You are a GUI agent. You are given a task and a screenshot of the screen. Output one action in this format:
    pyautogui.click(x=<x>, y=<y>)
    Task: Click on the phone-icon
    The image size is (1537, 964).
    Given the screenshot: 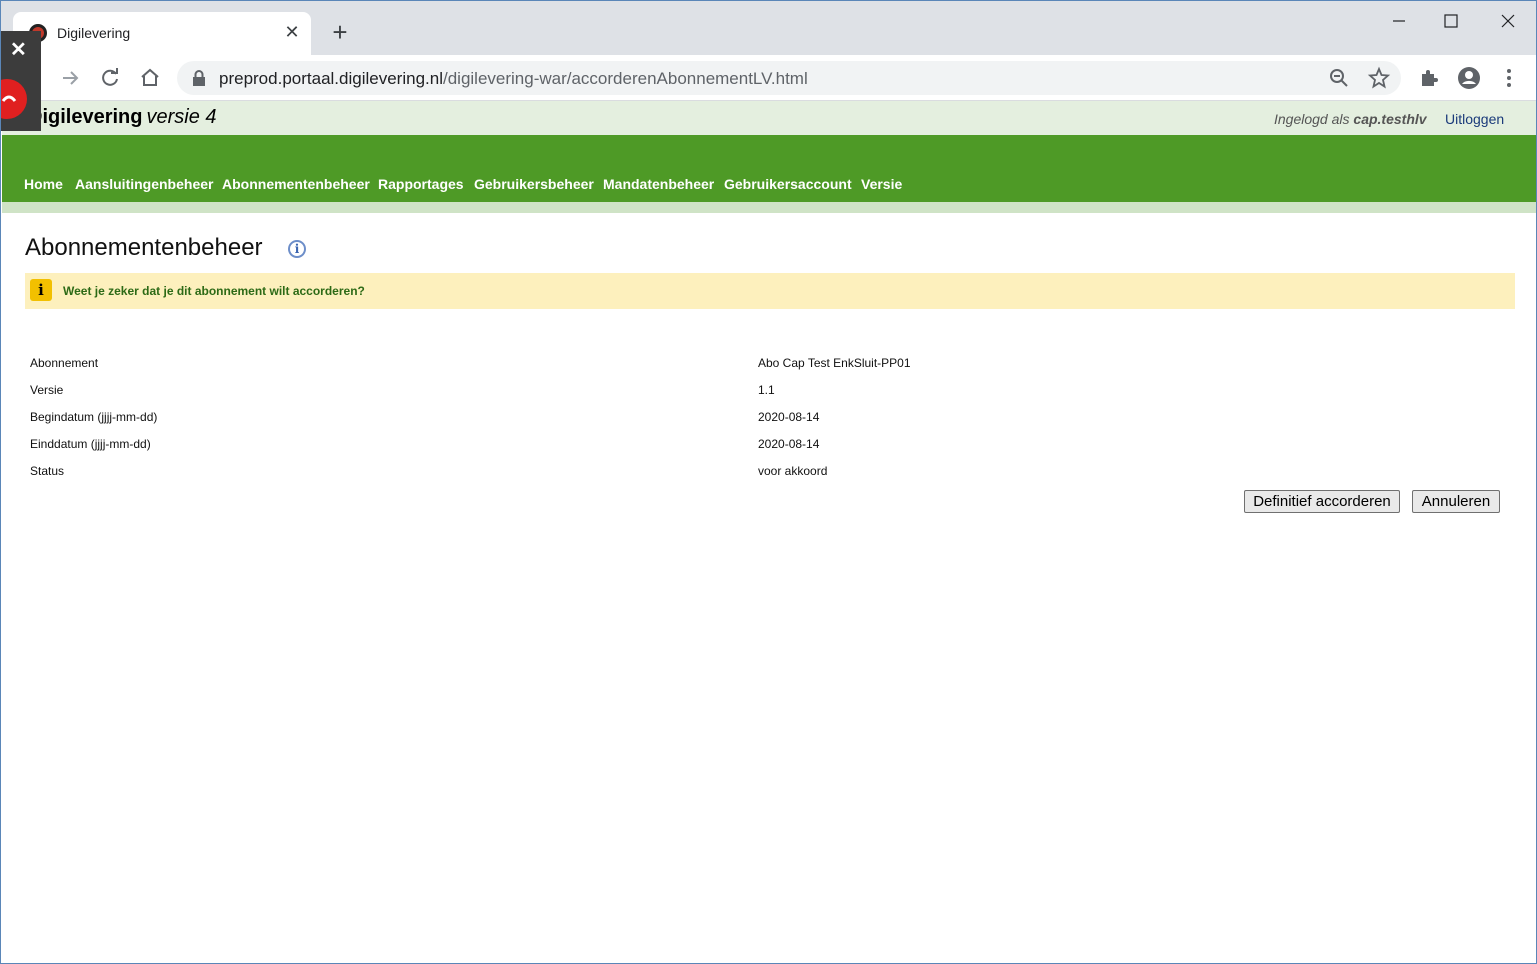 What is the action you would take?
    pyautogui.click(x=9, y=98)
    